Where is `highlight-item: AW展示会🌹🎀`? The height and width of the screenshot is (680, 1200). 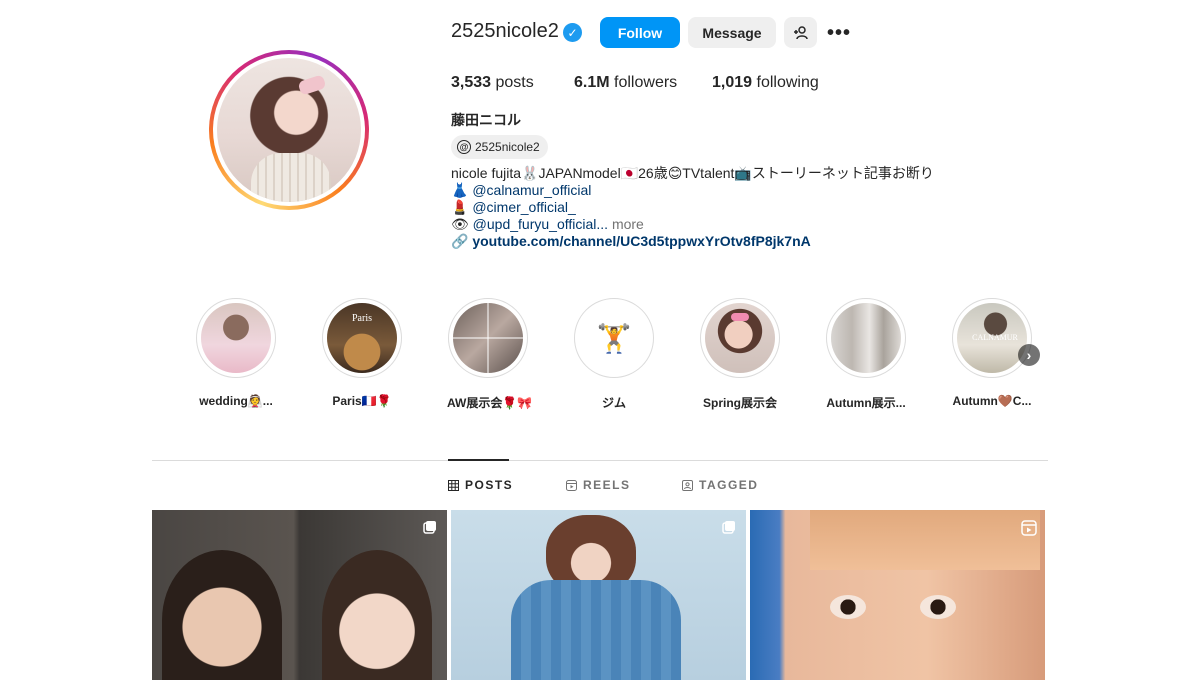
highlight-item: AW展示会🌹🎀 is located at coordinates (490, 354).